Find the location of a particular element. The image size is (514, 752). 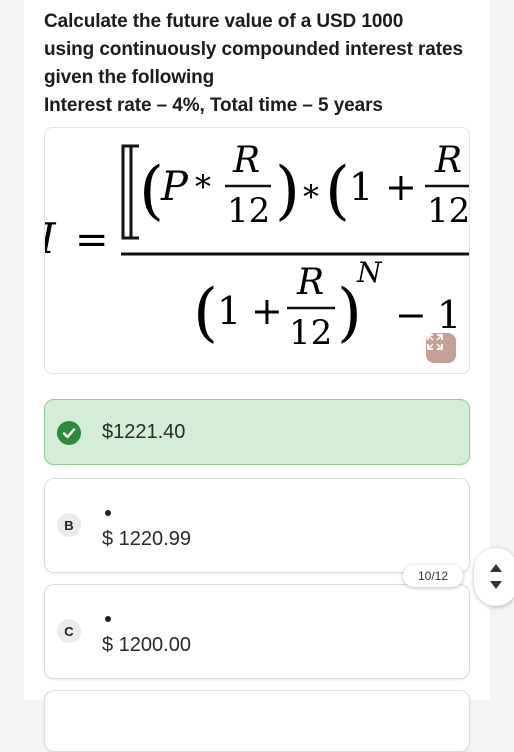

option-a-value: $1221.40 is located at coordinates (144, 432).